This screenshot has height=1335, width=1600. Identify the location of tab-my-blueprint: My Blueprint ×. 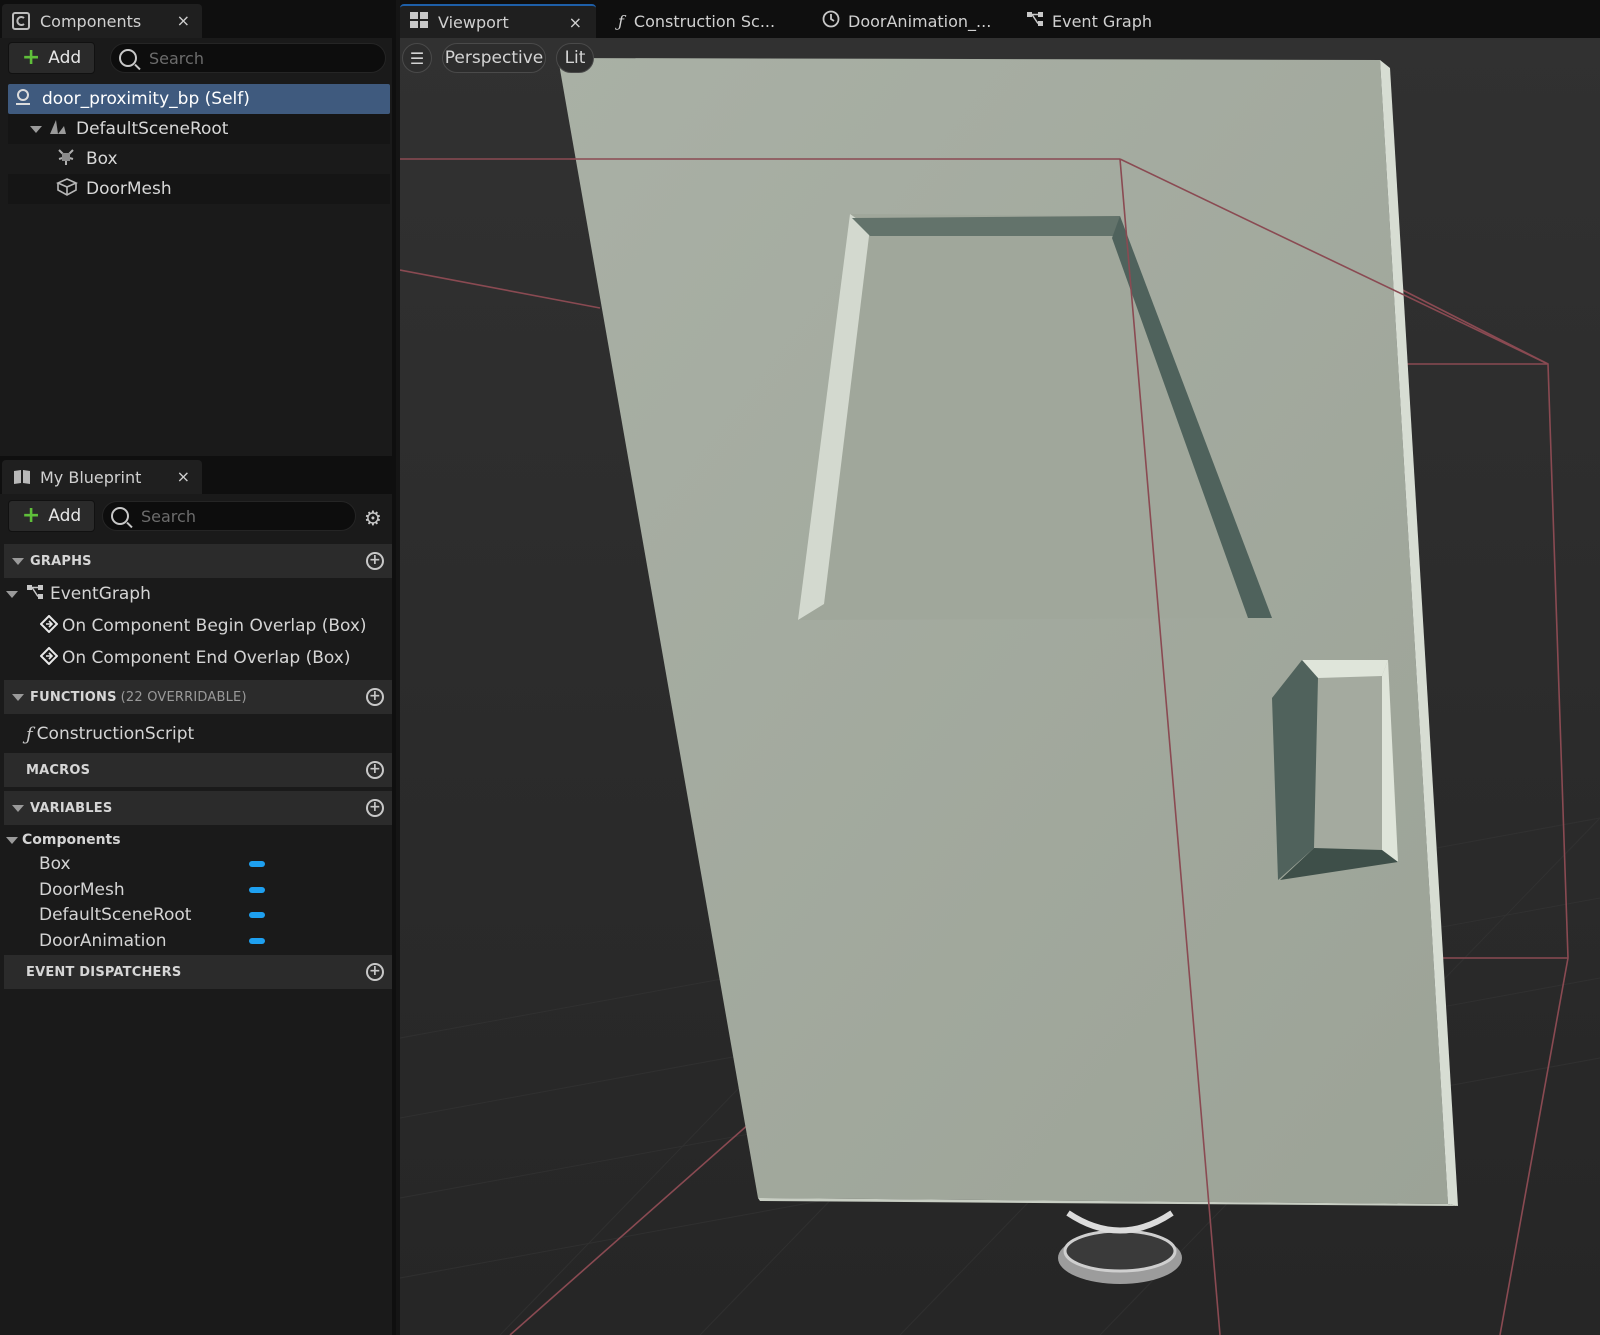
(102, 477).